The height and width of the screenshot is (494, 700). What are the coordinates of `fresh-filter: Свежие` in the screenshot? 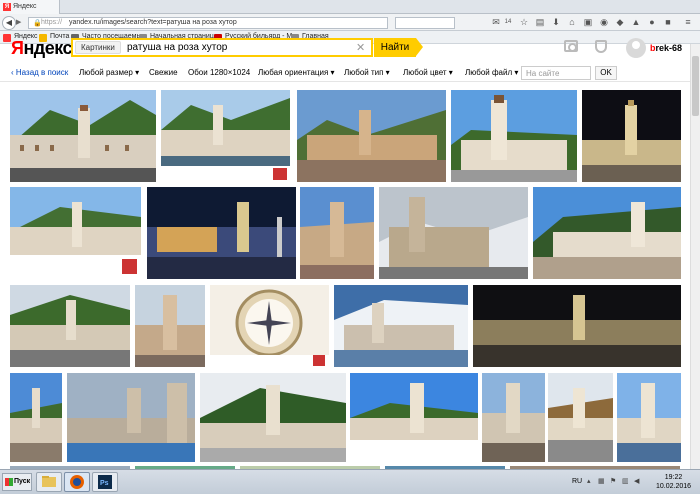 It's located at (163, 72).